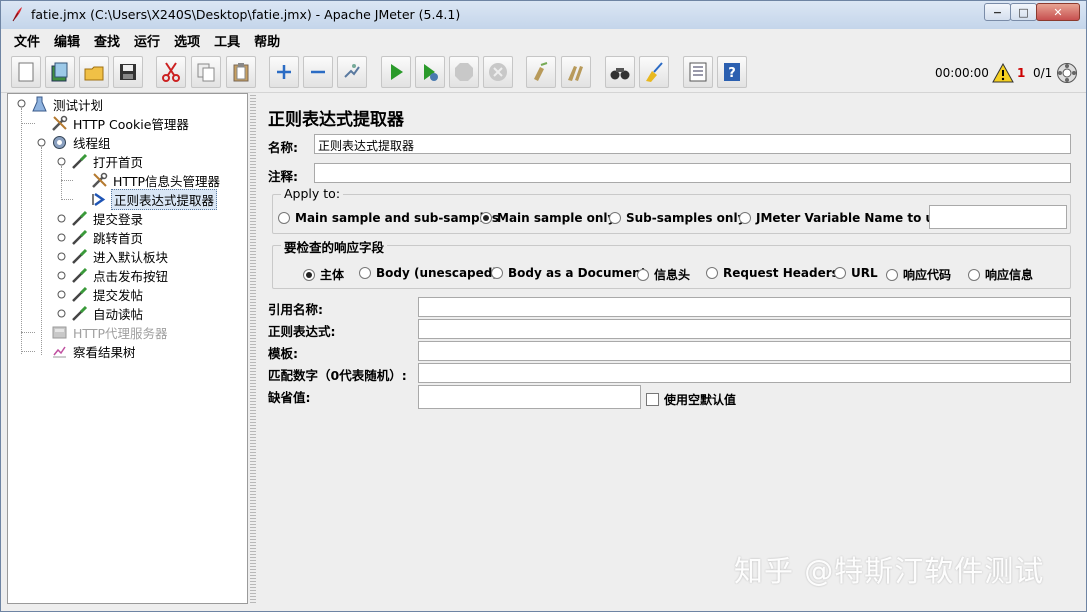 The height and width of the screenshot is (612, 1087). Describe the element at coordinates (541, 72) in the screenshot. I see `clear-button` at that location.